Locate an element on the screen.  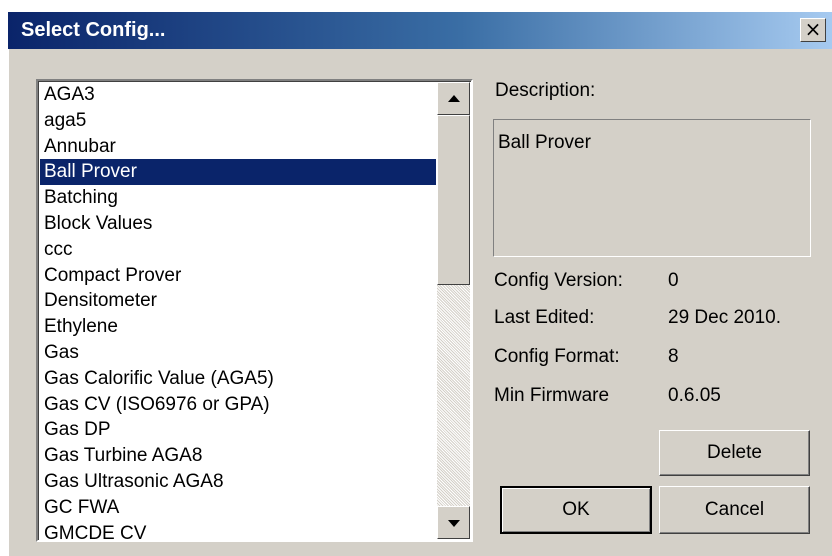
description-box: Ball Prover is located at coordinates (652, 188).